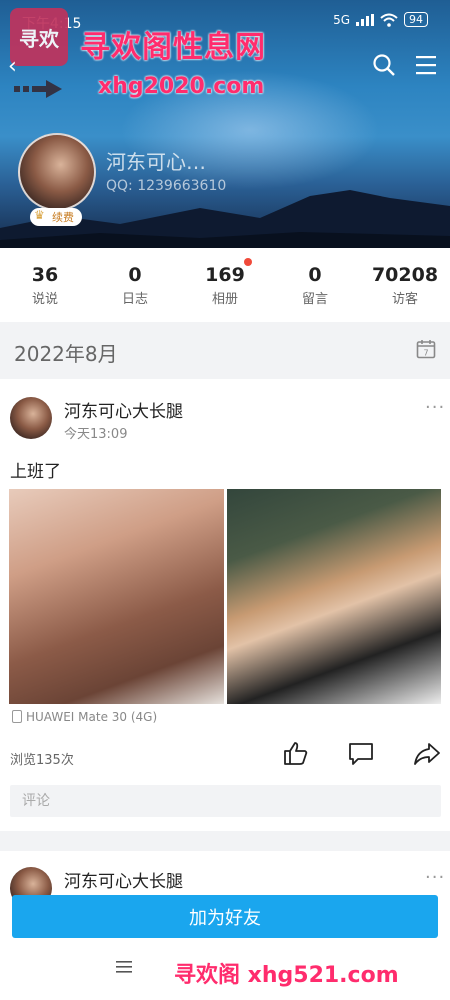 The image size is (450, 1000). Describe the element at coordinates (92, 717) in the screenshot. I see `device-name: HUAWEI Mate 30 (4G)` at that location.